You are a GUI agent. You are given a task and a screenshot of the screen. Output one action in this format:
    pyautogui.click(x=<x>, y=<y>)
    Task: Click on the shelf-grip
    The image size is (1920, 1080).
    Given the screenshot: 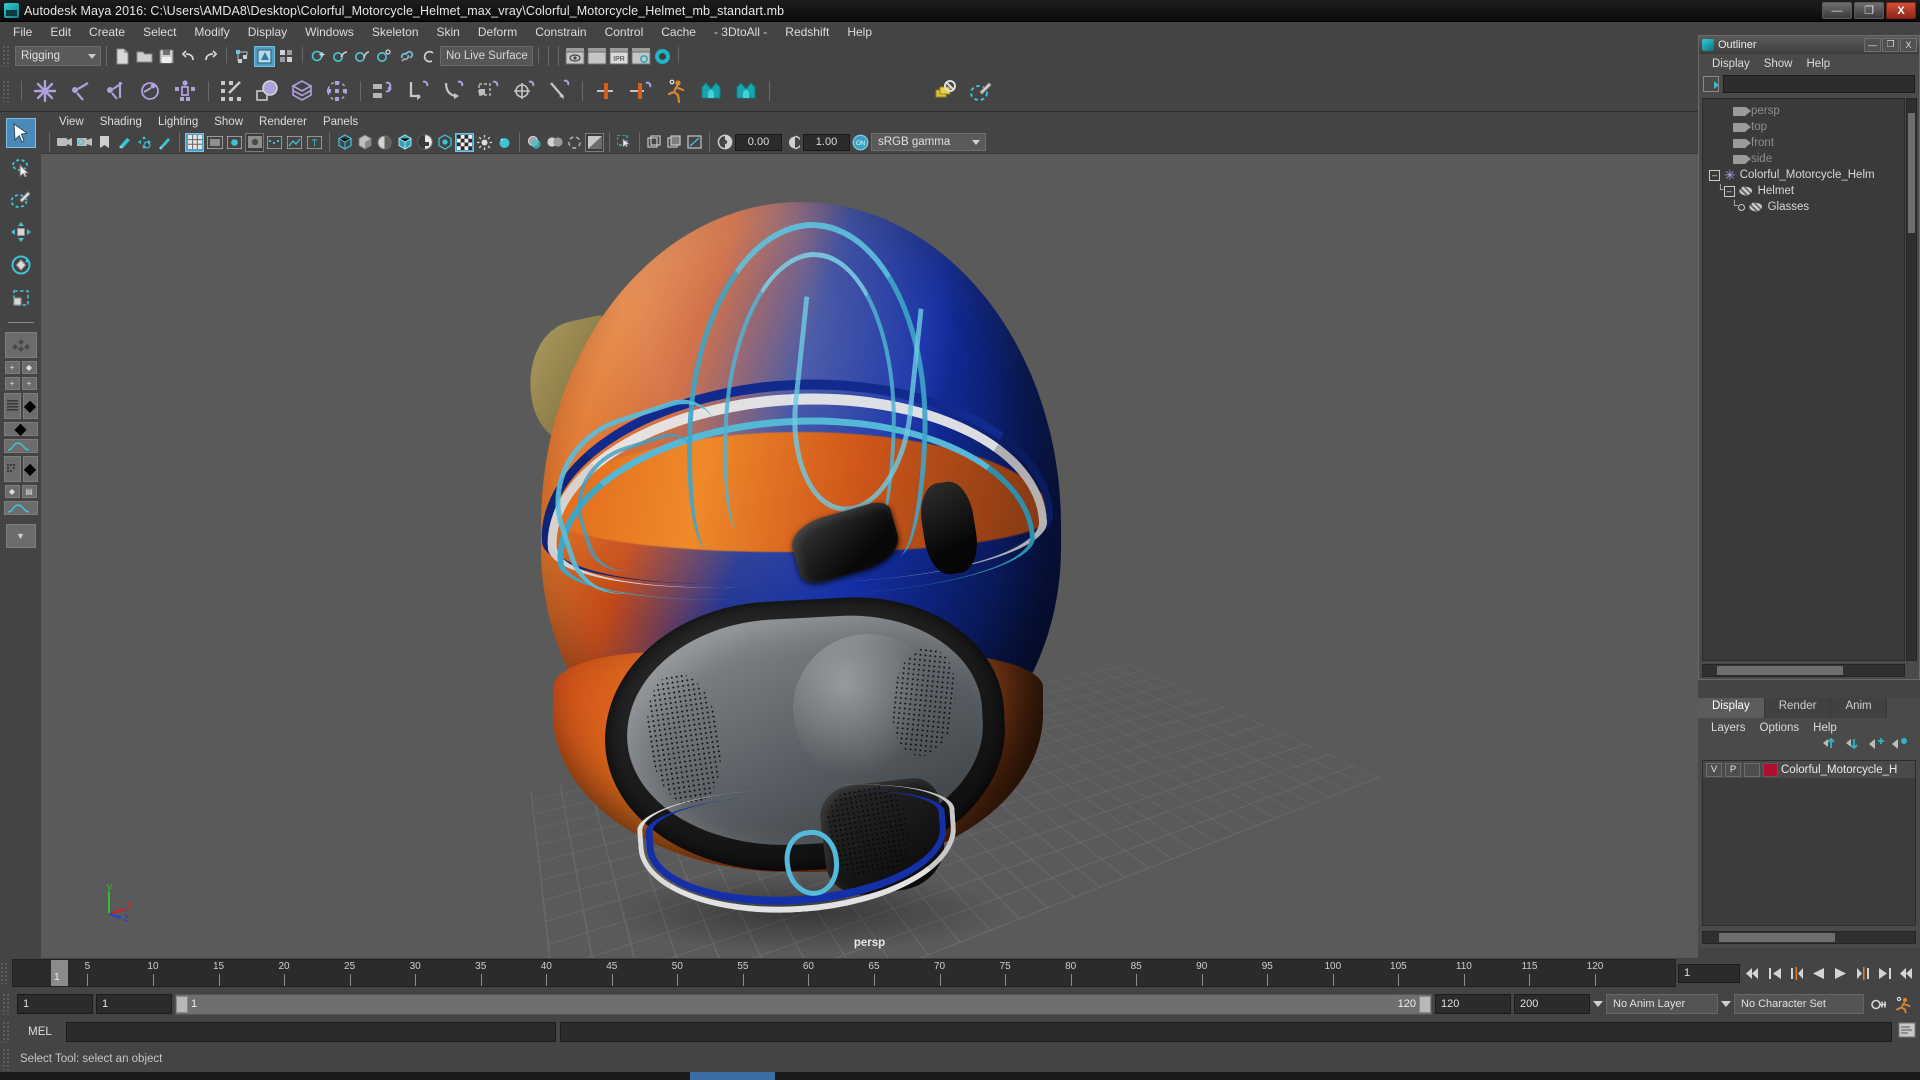 What is the action you would take?
    pyautogui.click(x=6, y=90)
    